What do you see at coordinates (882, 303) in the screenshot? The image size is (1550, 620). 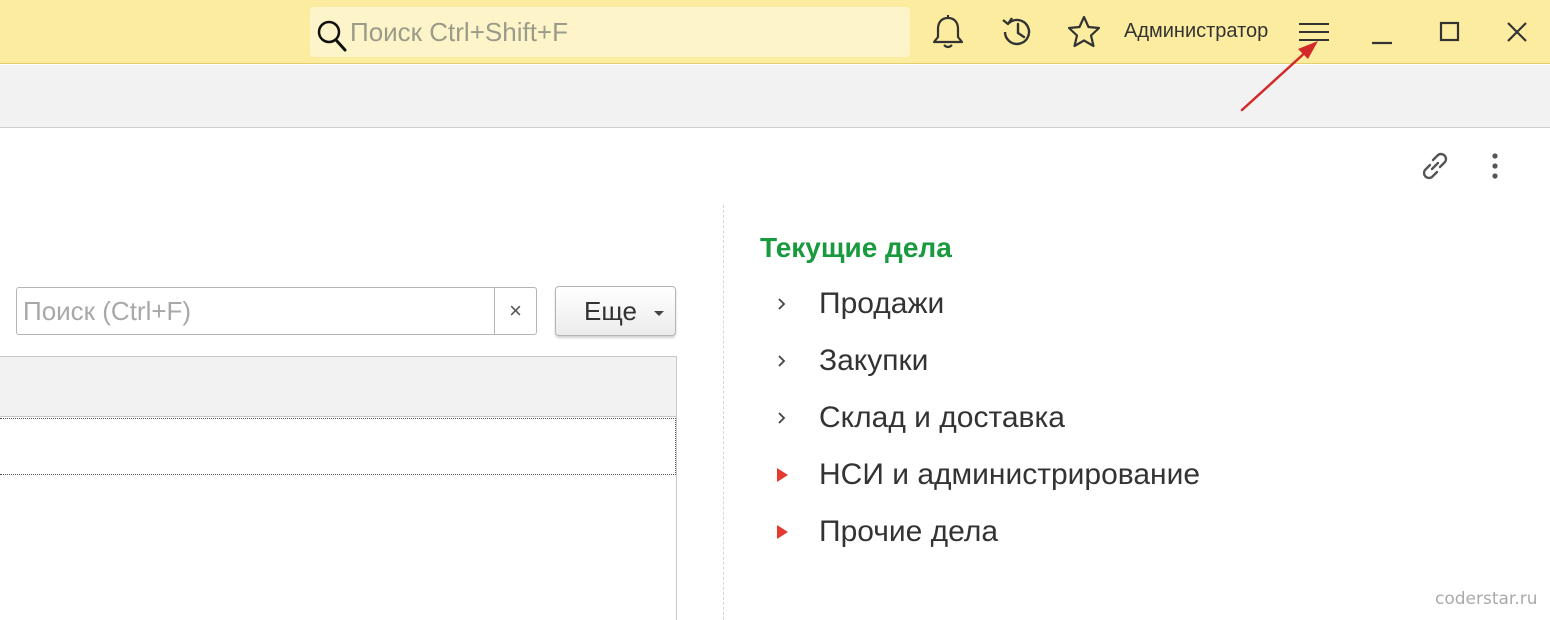 I see `task-item-label: Продажи` at bounding box center [882, 303].